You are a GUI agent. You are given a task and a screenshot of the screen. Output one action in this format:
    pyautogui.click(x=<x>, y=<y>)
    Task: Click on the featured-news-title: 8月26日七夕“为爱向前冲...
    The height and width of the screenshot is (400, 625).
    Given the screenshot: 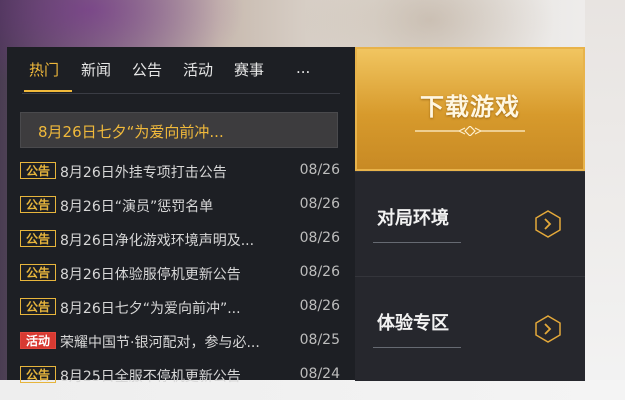 What is the action you would take?
    pyautogui.click(x=131, y=132)
    